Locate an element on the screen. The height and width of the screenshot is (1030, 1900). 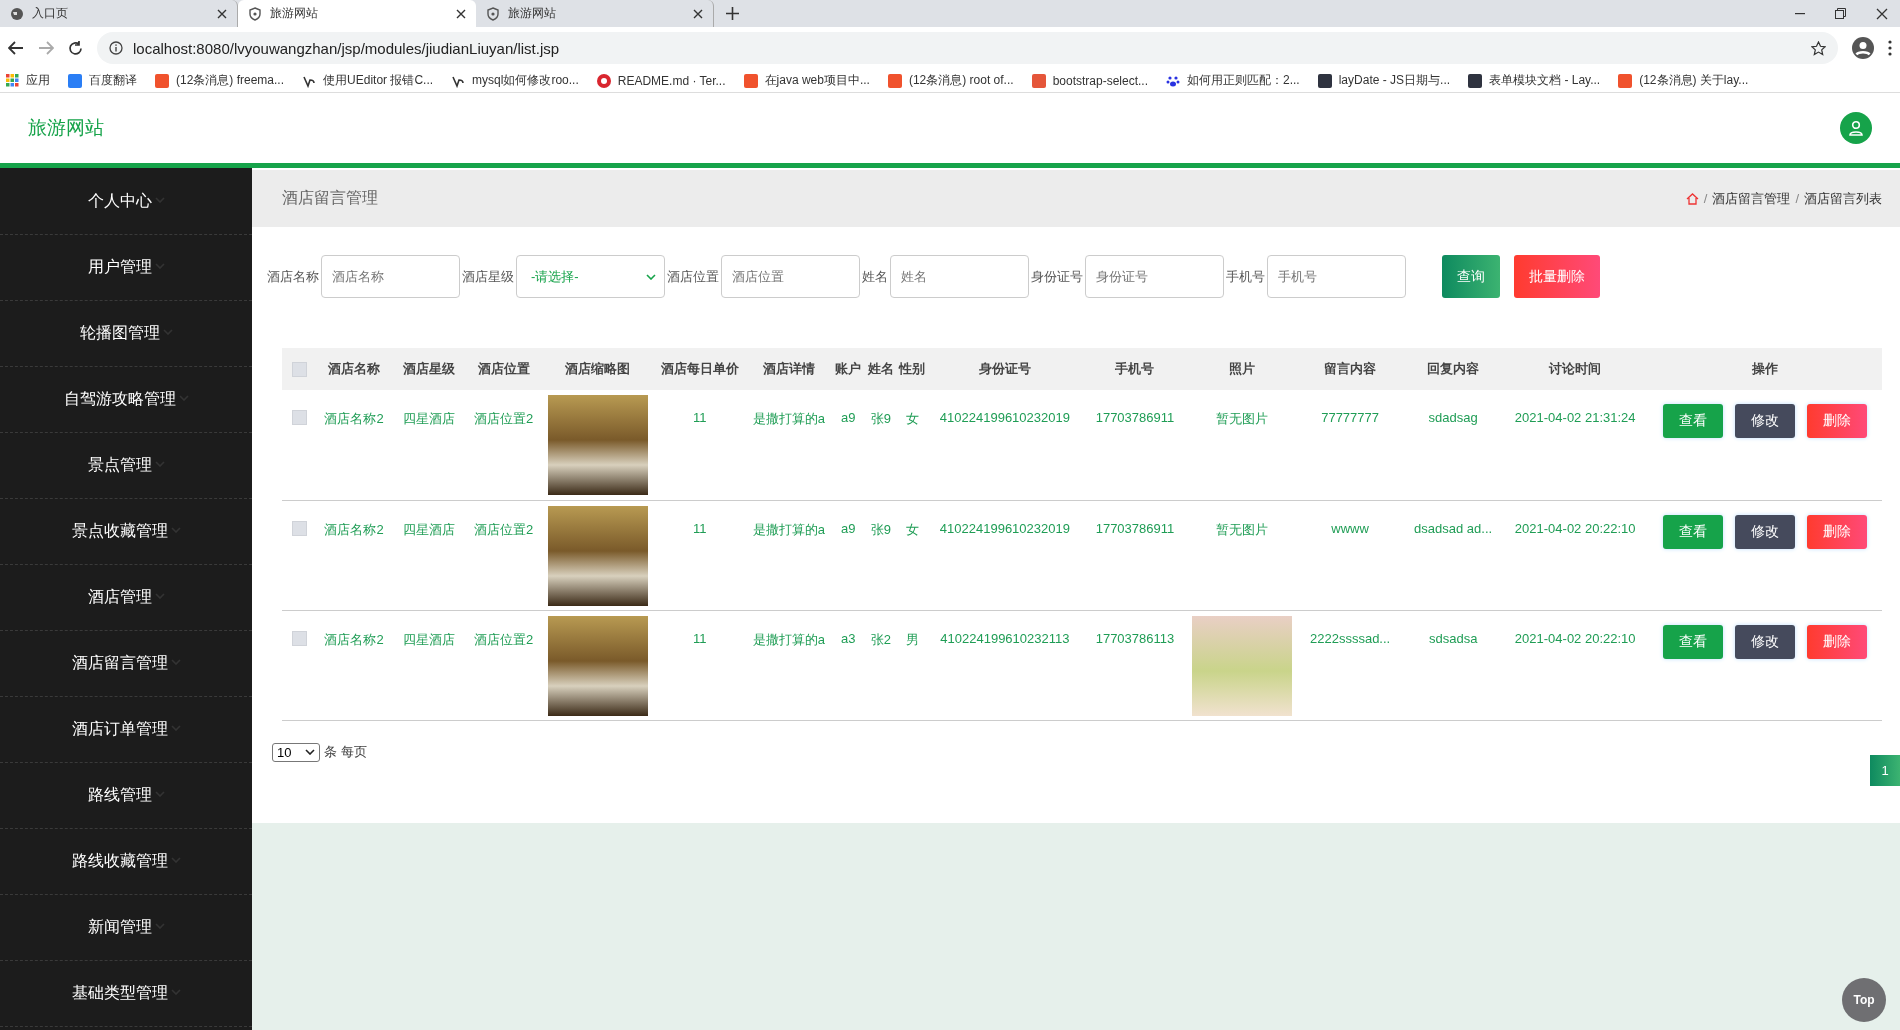
column-header: 性别 is located at coordinates (912, 369).